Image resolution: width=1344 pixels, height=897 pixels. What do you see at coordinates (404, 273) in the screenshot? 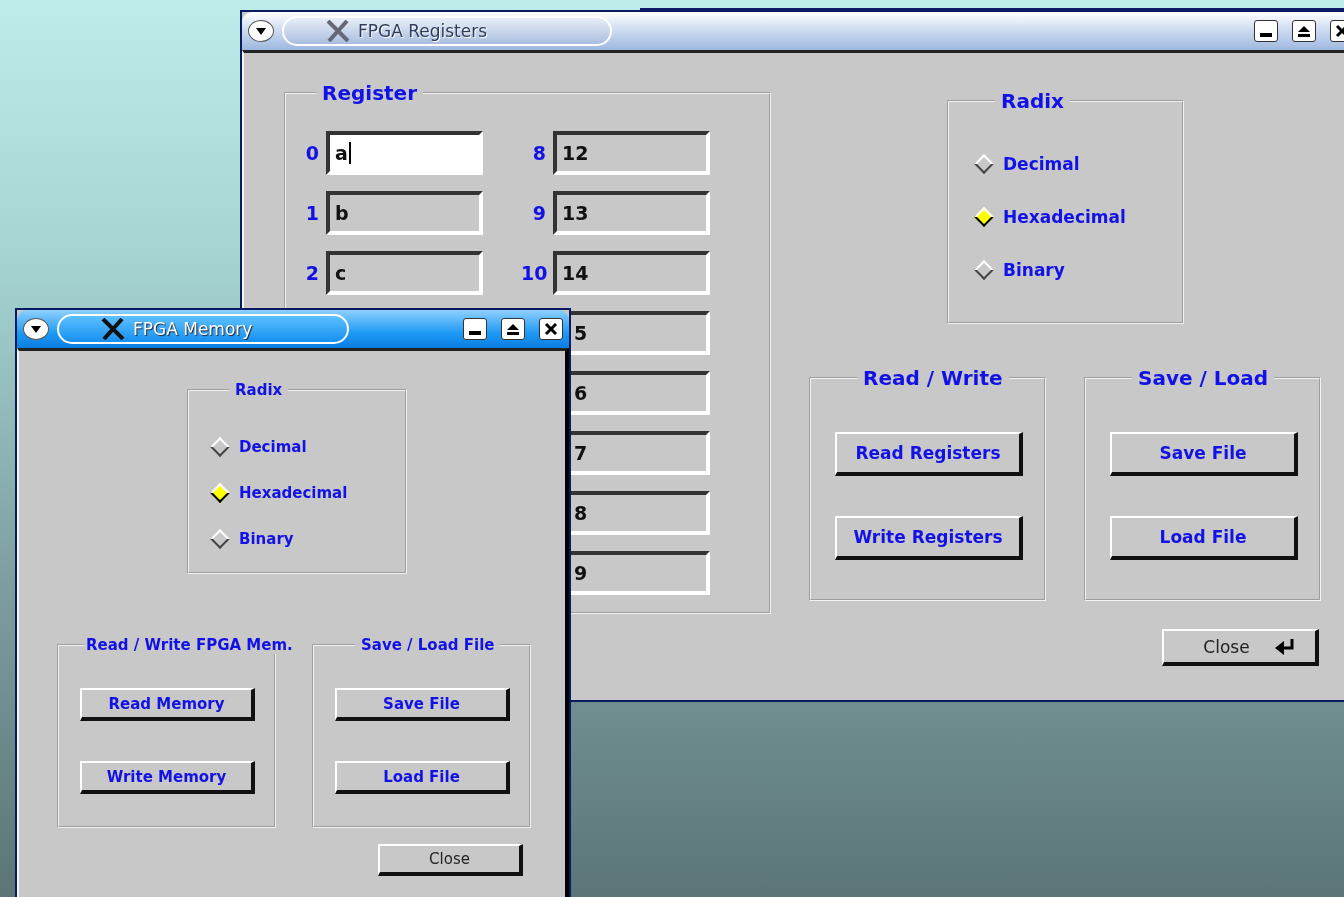
I see `input-field: c` at bounding box center [404, 273].